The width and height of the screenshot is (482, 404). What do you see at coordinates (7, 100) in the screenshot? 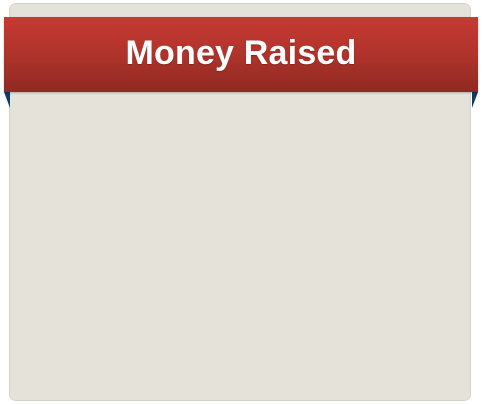
I see `ribbon-fold-left` at bounding box center [7, 100].